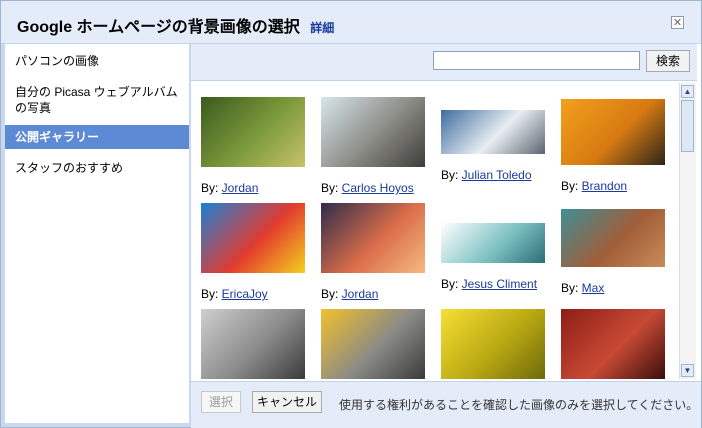 This screenshot has height=428, width=702. I want to click on dialog-footer: 選択 キャンセル 使用する権利があることを確認した画像のみを選択してください。, so click(446, 404).